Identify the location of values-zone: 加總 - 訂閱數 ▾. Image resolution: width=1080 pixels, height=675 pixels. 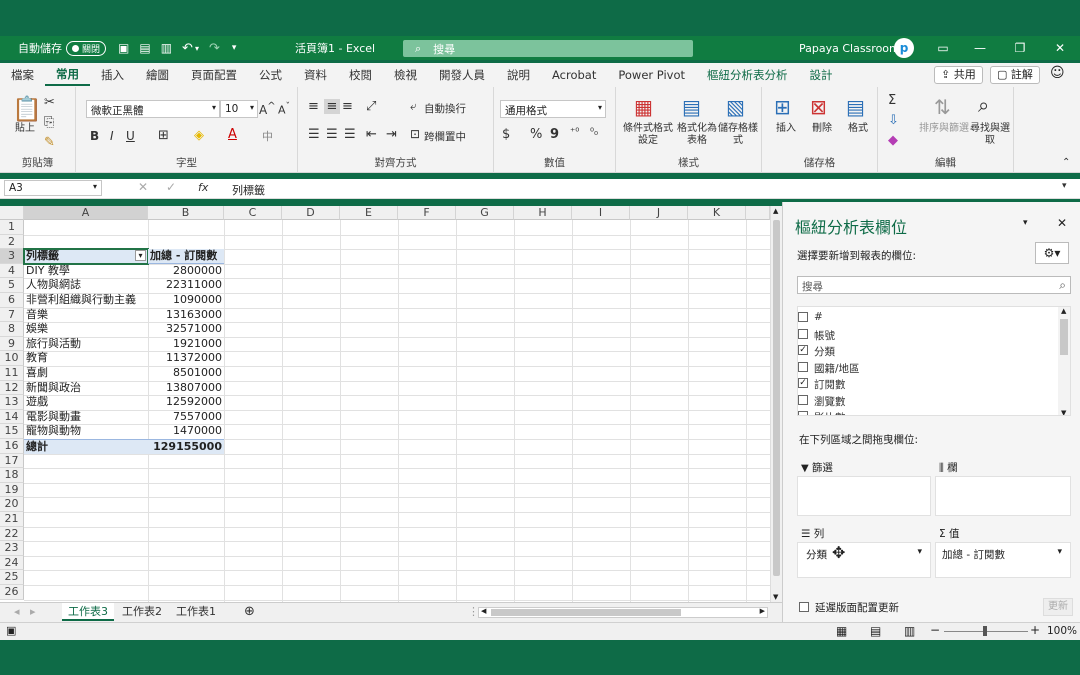
(1003, 560).